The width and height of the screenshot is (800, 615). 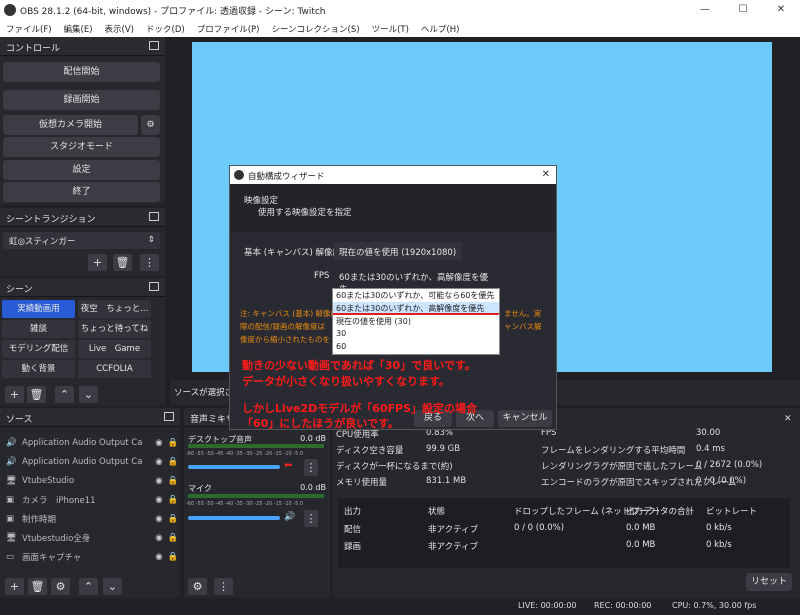 What do you see at coordinates (416, 347) in the screenshot?
I see `fps-option: 60` at bounding box center [416, 347].